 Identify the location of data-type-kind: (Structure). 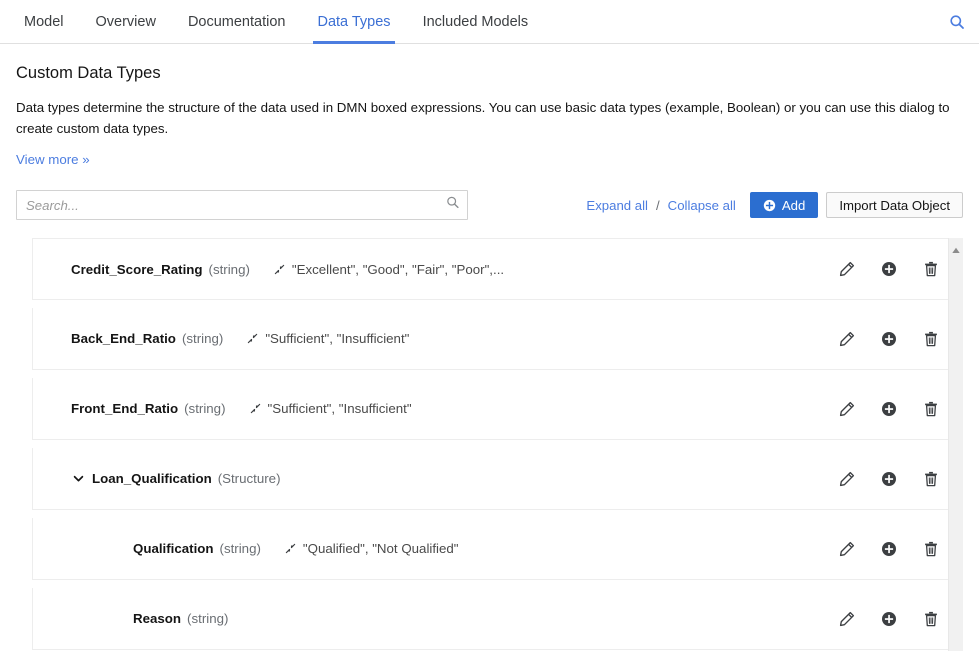
(249, 478).